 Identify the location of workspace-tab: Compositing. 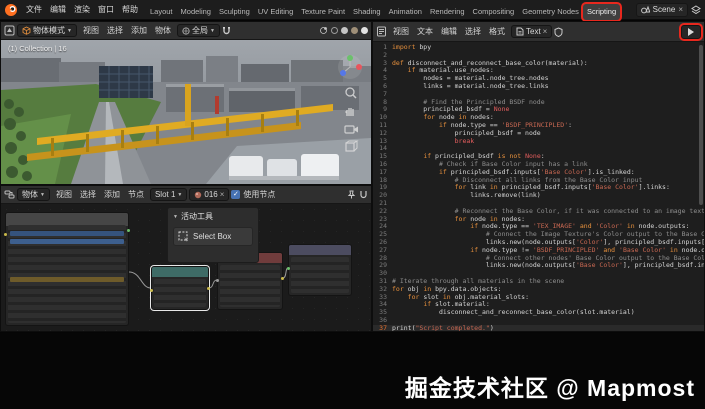
(494, 12).